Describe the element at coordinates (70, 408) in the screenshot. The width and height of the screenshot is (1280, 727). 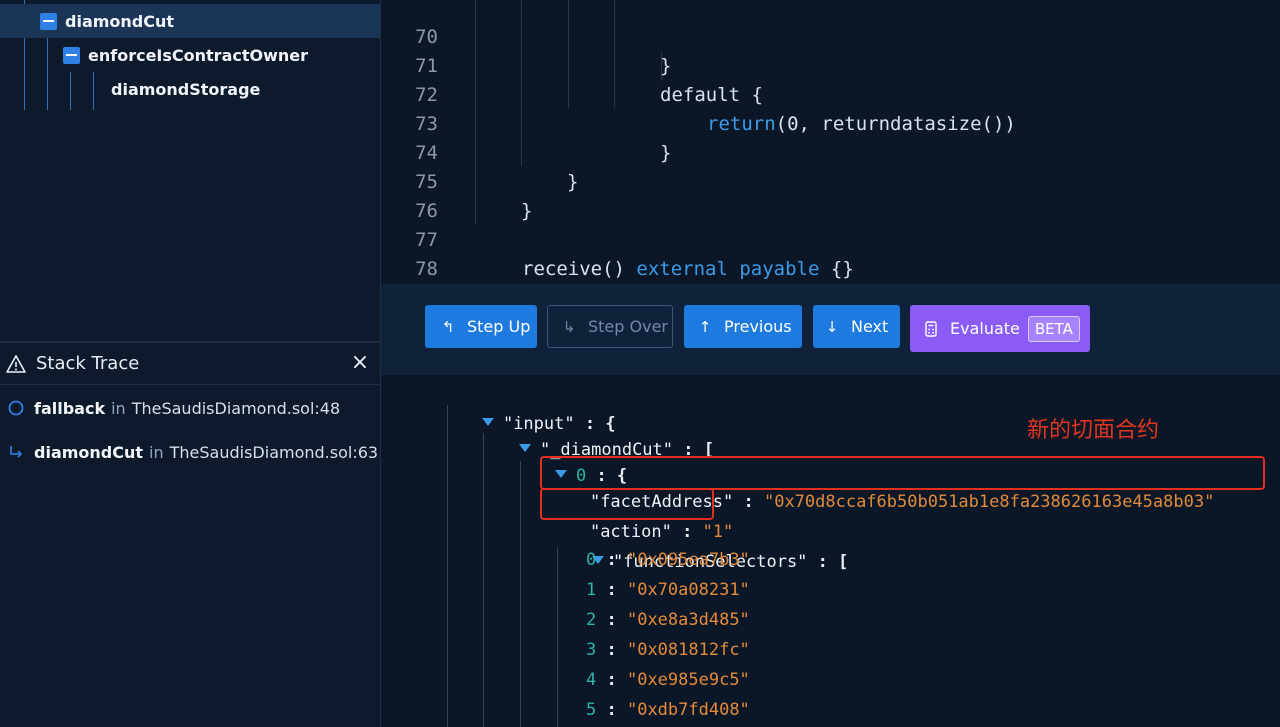
I see `stack-frame-function: fallback` at that location.